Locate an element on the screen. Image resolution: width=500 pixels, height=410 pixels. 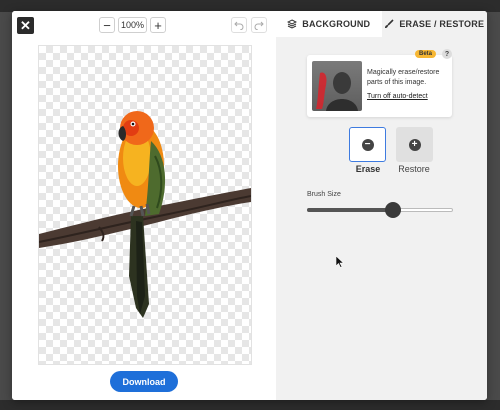
brush-size-label: Brush Size is located at coordinates (324, 194).